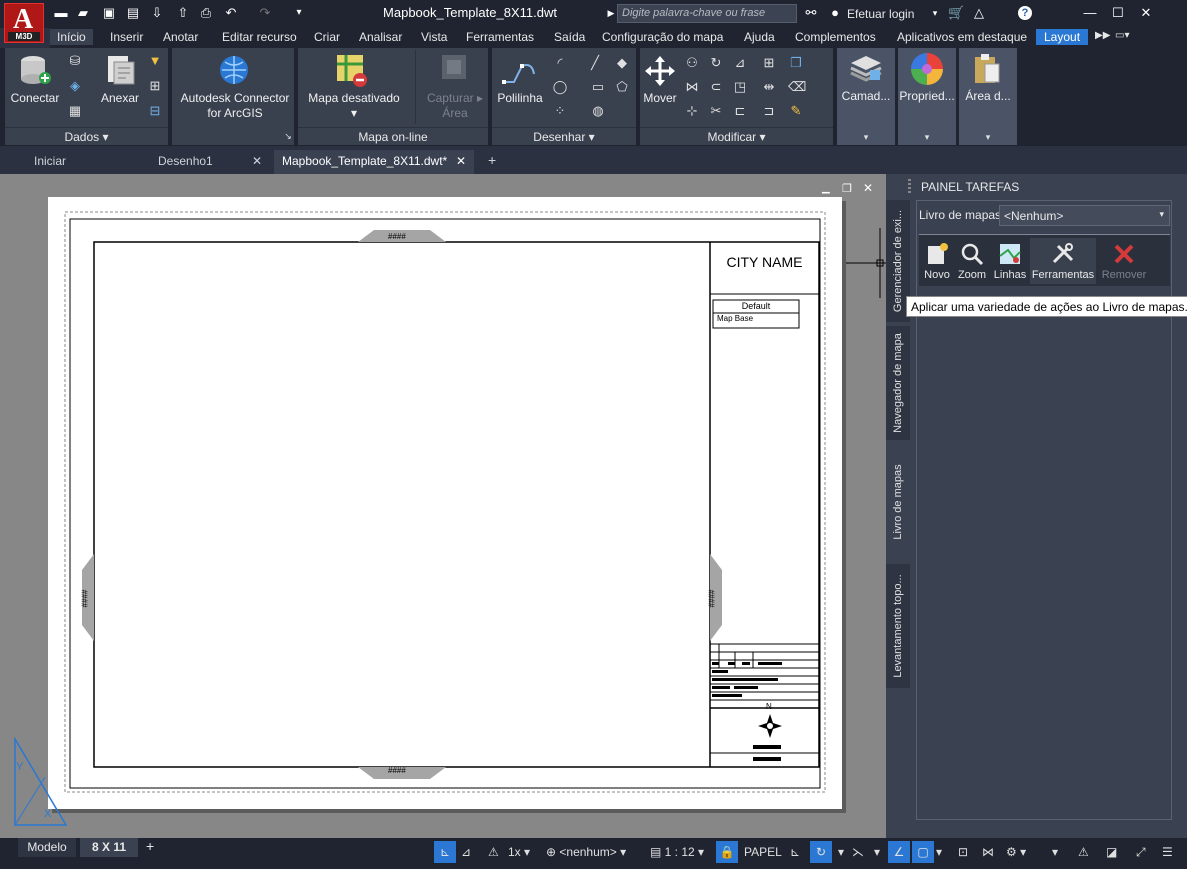 This screenshot has width=1187, height=869. I want to click on line-icon: ╱, so click(595, 63).